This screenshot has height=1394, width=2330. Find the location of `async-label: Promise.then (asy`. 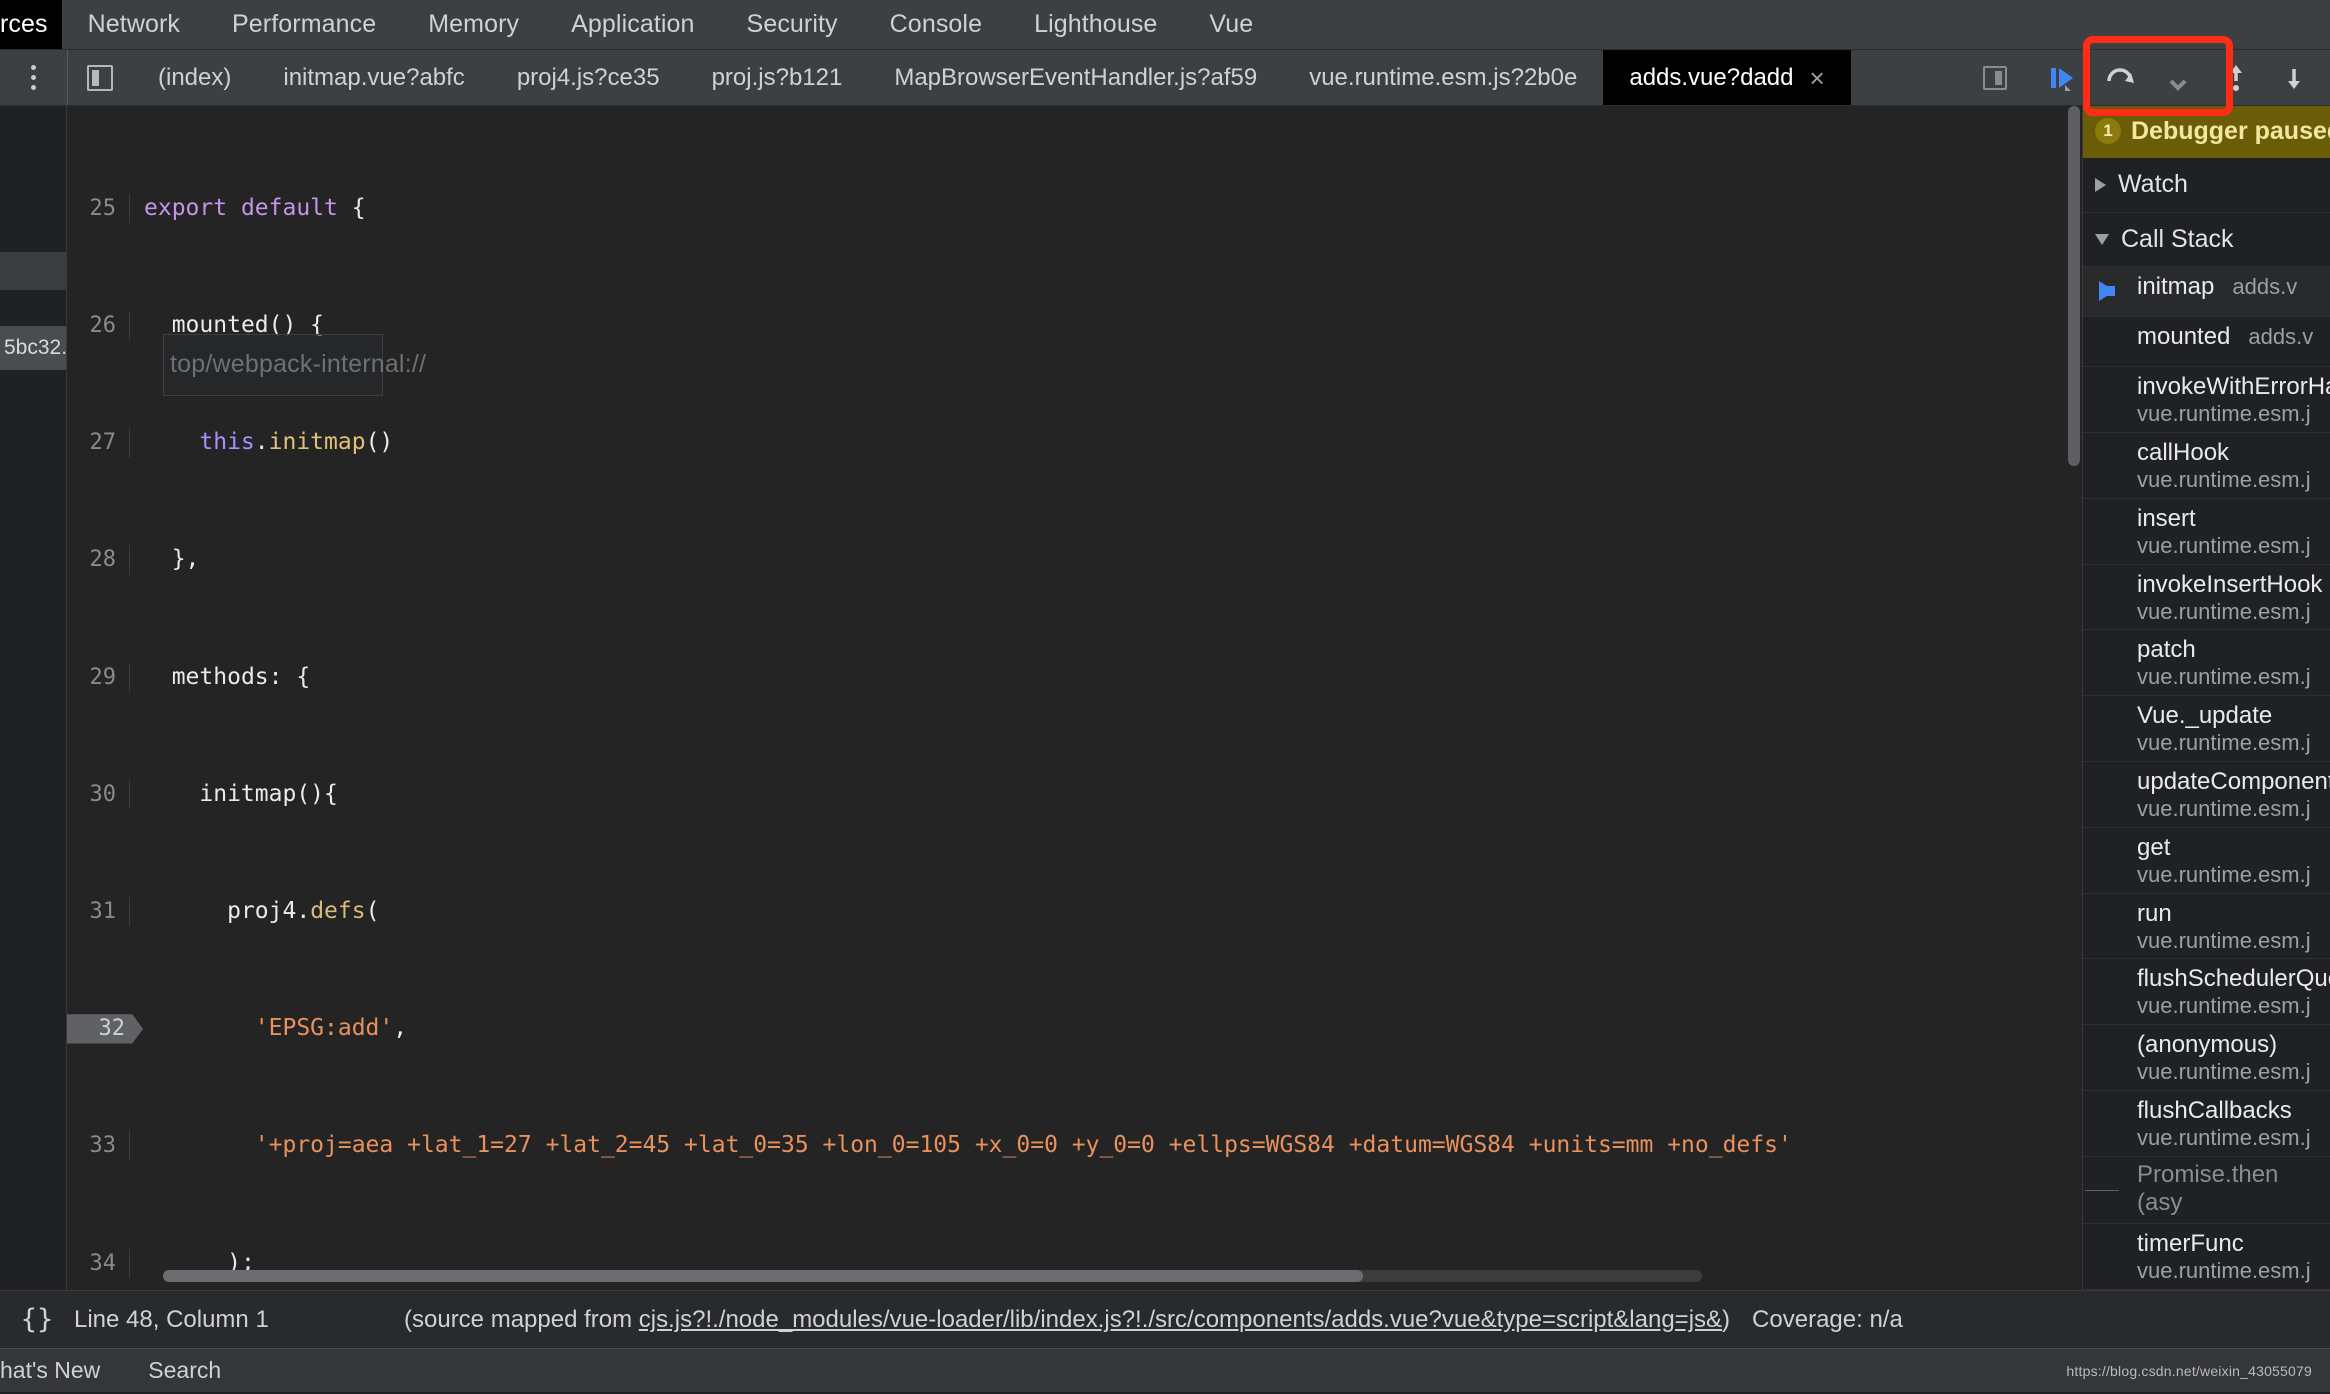

async-label: Promise.then (asy is located at coordinates (2208, 1188).